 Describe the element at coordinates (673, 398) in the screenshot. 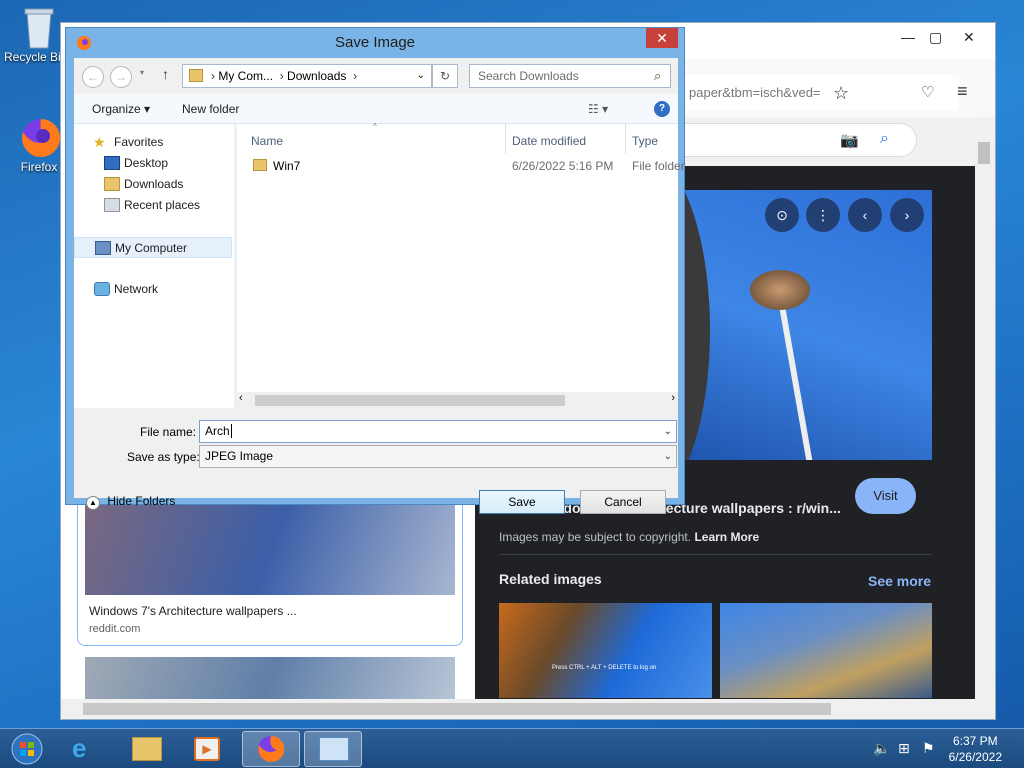

I see `scroll-right-icon: ›` at that location.